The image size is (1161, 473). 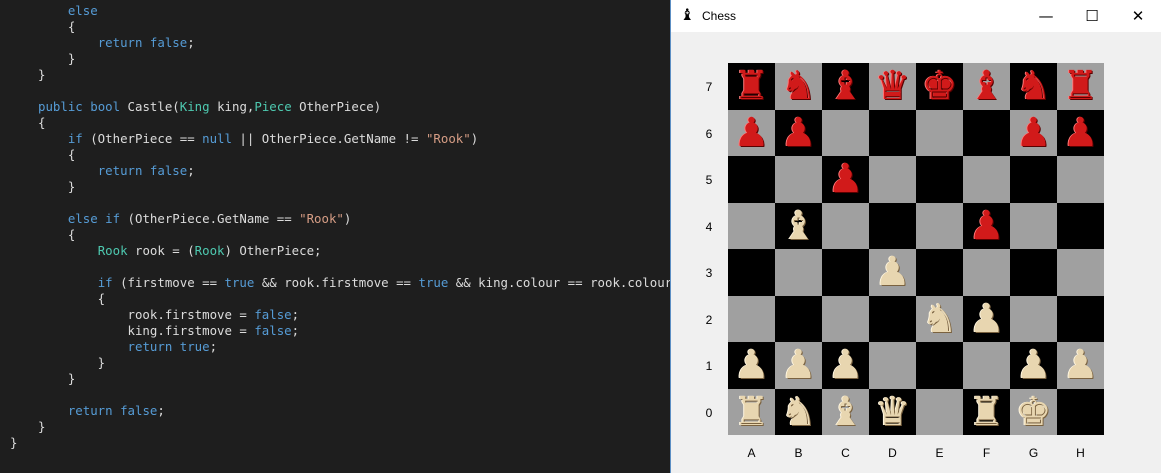 I want to click on square-c5: ♟, so click(x=845, y=179).